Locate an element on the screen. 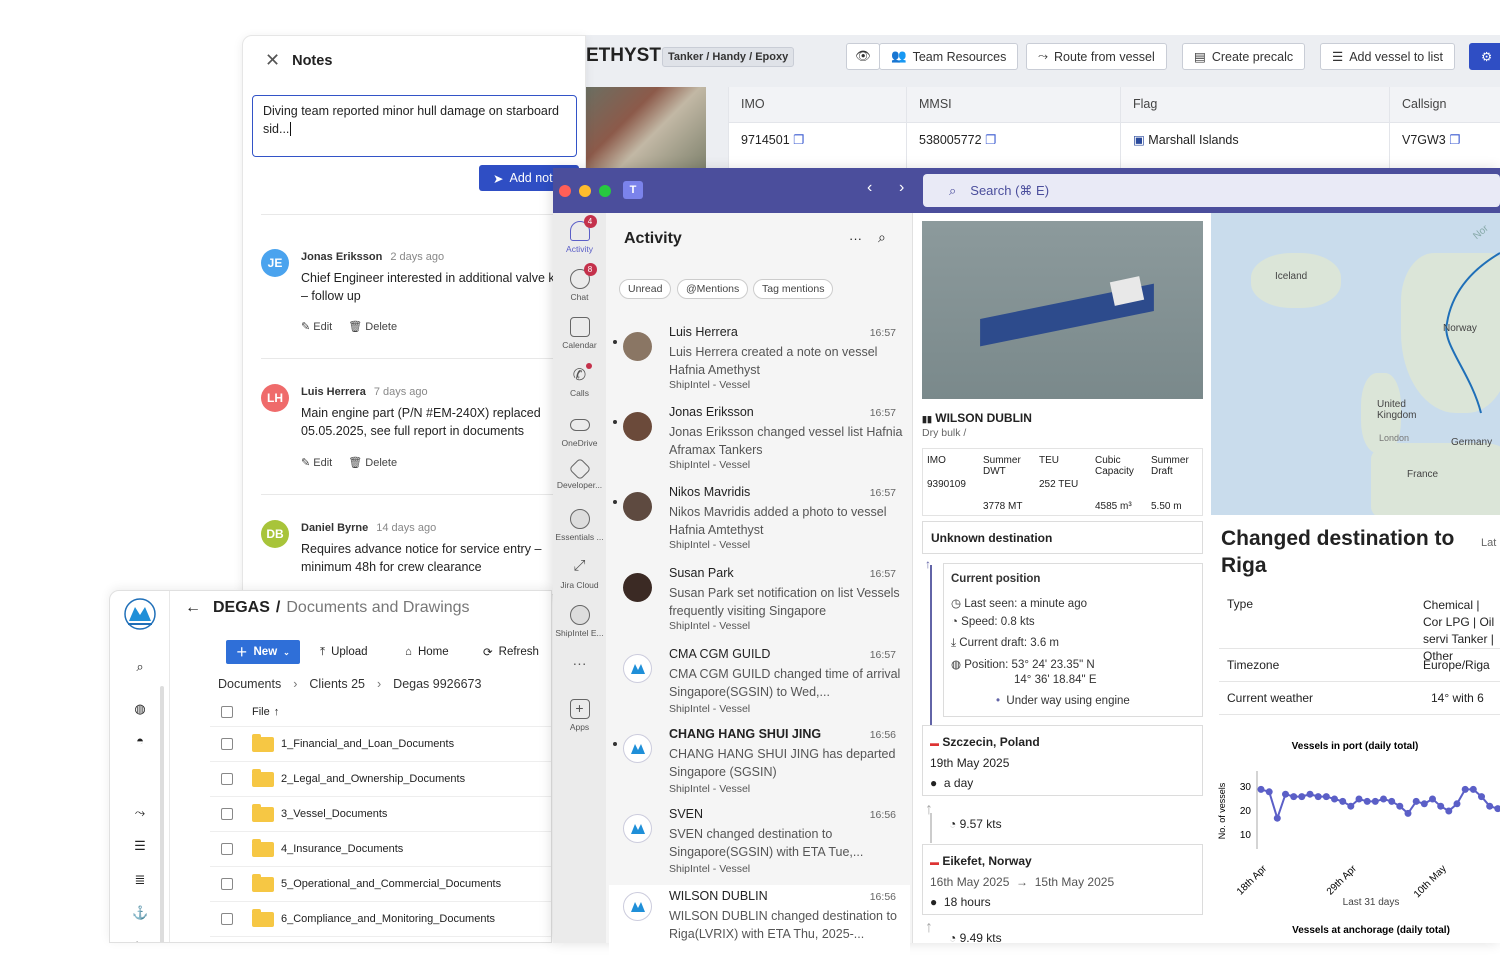 The image size is (1500, 965). watch-button: 👁 is located at coordinates (863, 56).